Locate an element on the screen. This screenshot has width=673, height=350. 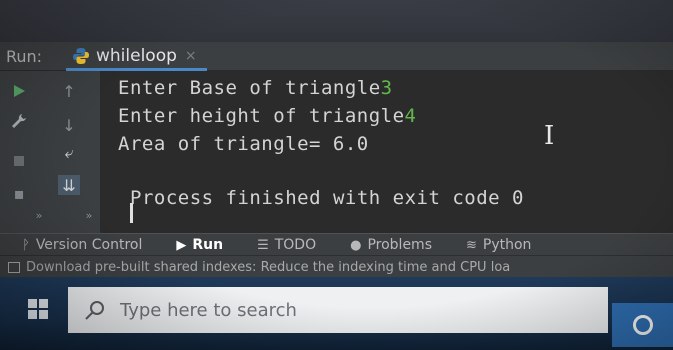
user-input-1: 3 is located at coordinates (386, 88).